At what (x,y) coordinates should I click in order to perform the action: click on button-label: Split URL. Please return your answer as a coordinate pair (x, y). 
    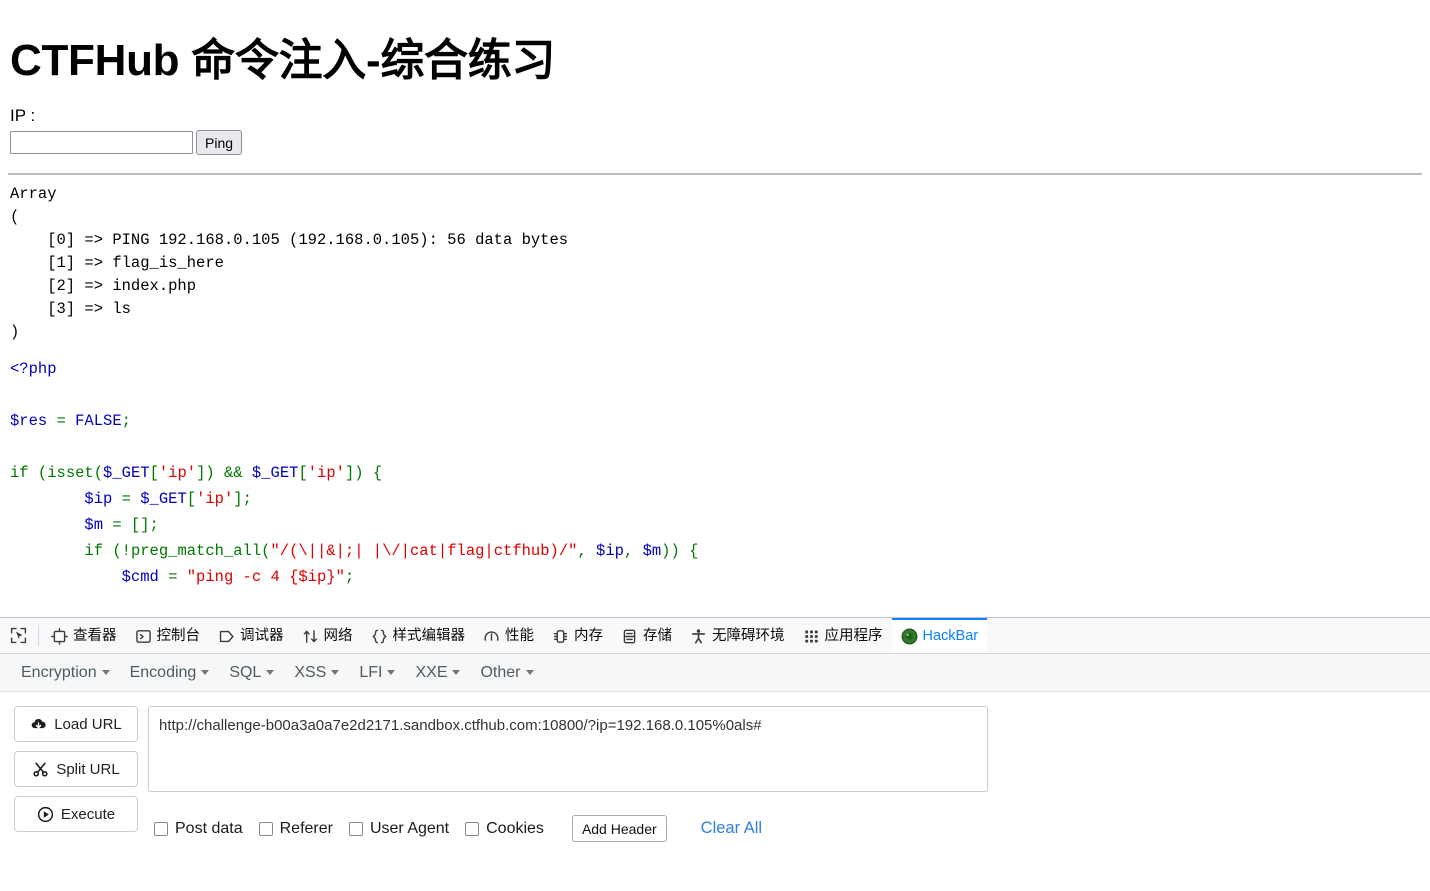
    Looking at the image, I should click on (88, 769).